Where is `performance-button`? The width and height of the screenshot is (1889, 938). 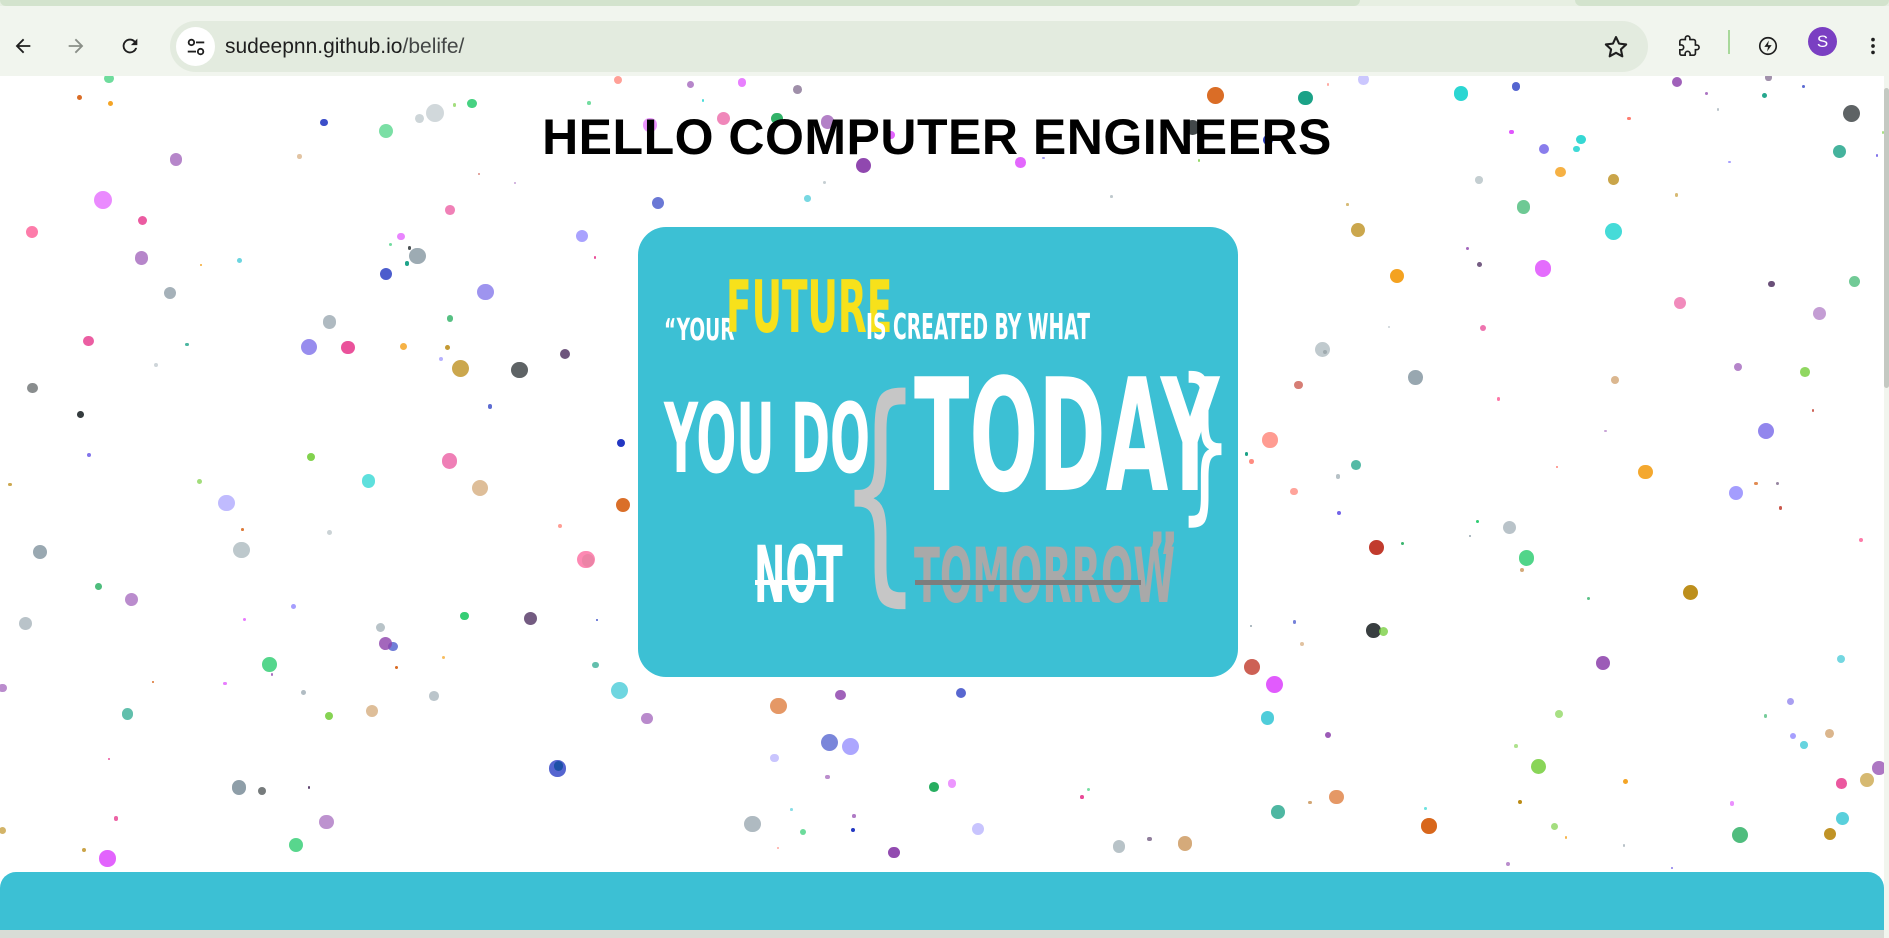
performance-button is located at coordinates (1768, 46).